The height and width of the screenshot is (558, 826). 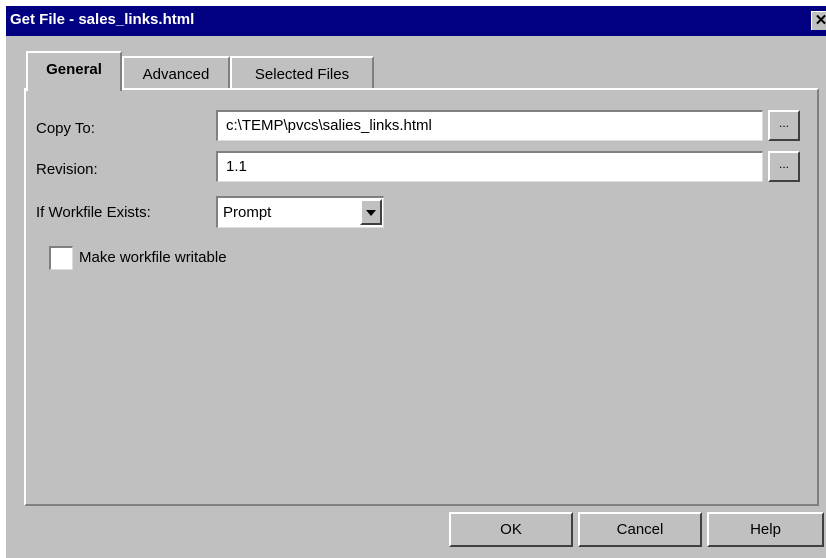 I want to click on help-button: Help, so click(x=765, y=529).